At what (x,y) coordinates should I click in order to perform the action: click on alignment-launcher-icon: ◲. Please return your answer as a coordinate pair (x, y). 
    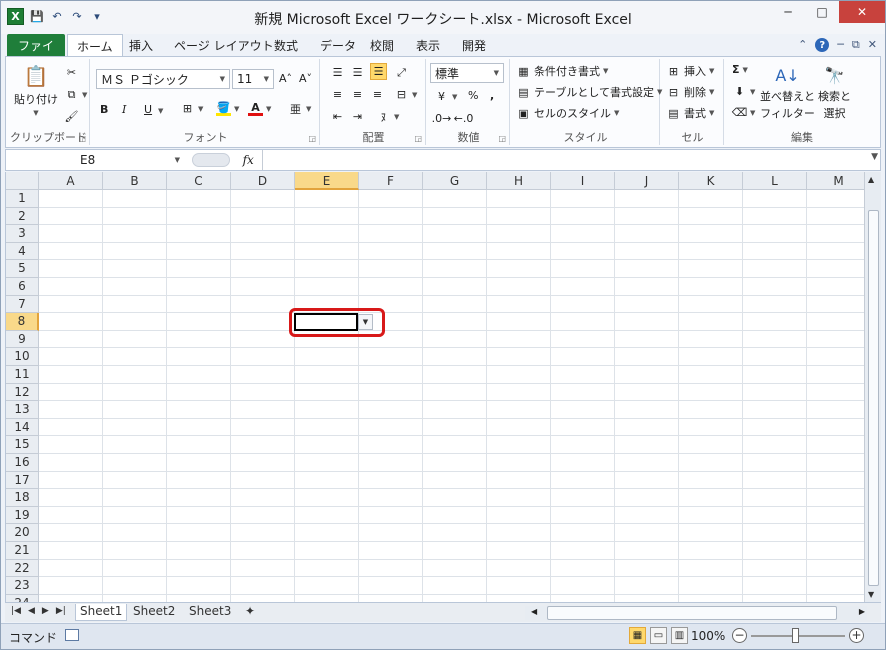
    Looking at the image, I should click on (418, 138).